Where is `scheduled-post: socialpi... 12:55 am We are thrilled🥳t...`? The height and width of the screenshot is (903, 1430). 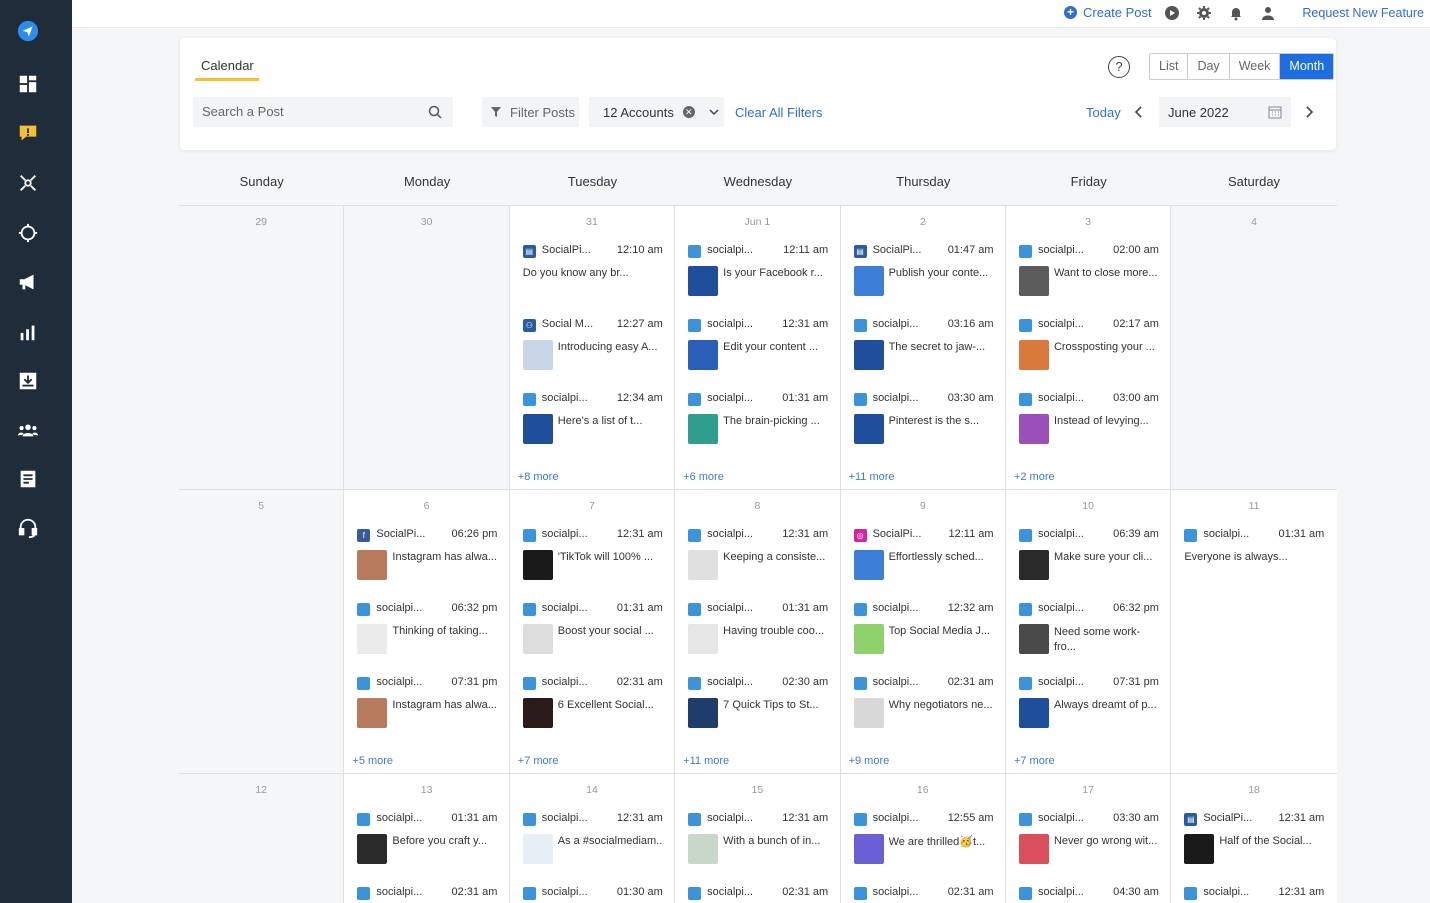
scheduled-post: socialpi... 12:55 am We are thrilled🥳t... is located at coordinates (923, 842).